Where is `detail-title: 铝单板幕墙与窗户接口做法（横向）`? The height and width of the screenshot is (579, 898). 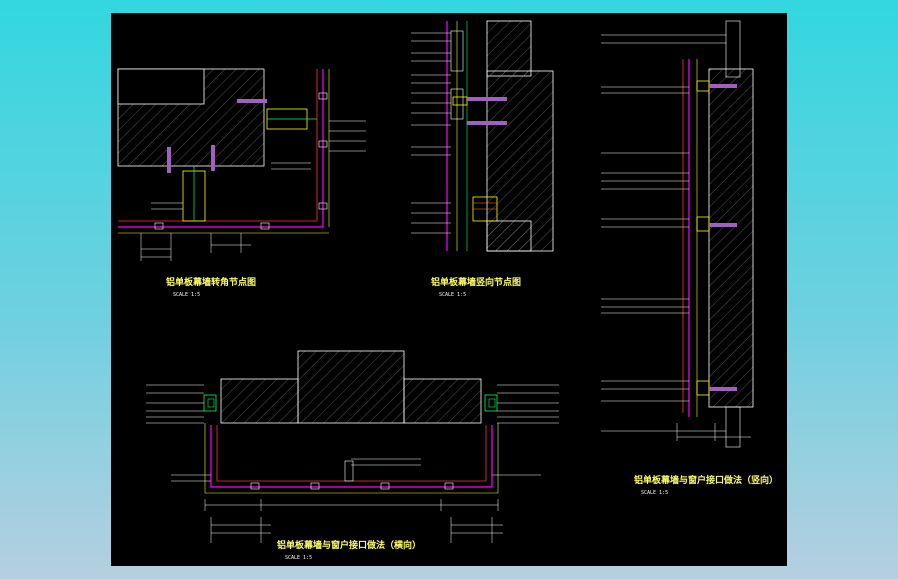 detail-title: 铝单板幕墙与窗户接口做法（横向） is located at coordinates (349, 545).